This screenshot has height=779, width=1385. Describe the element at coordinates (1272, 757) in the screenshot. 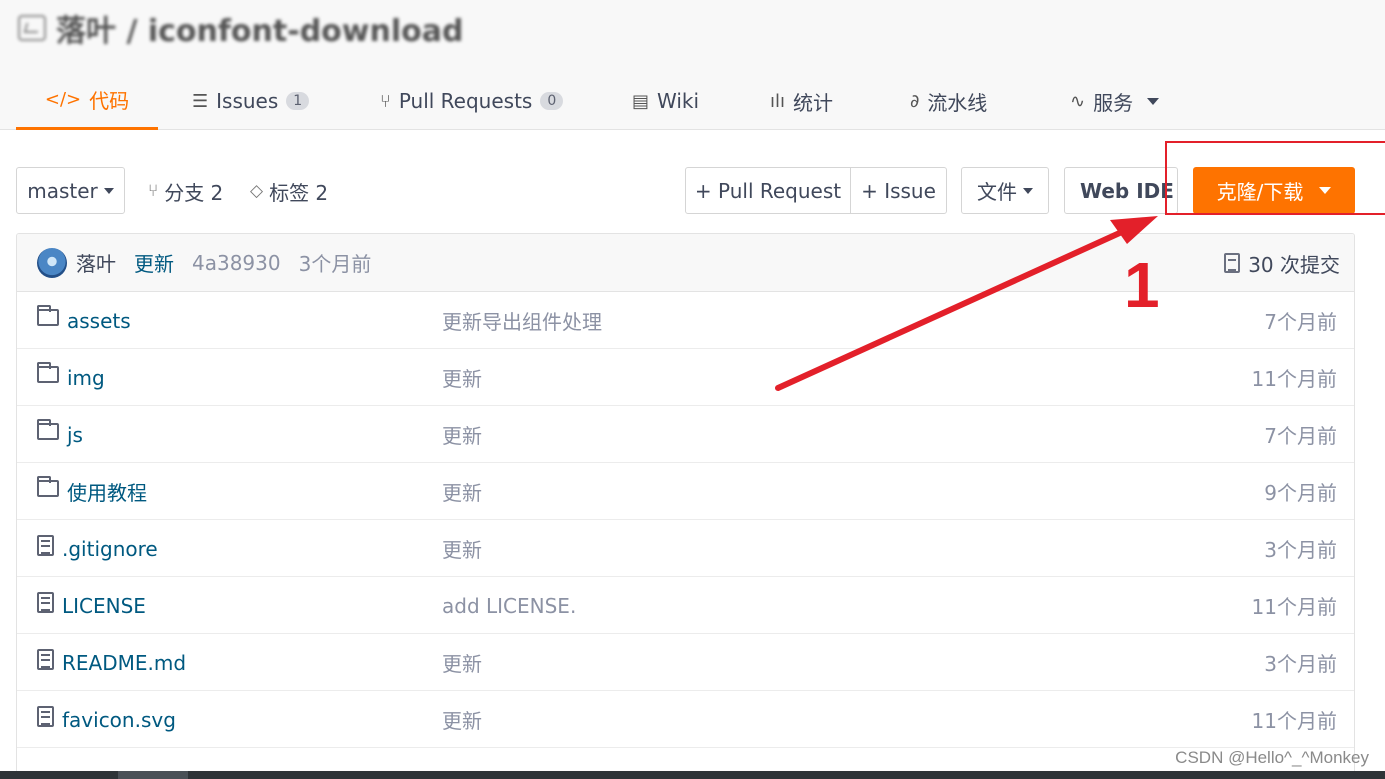

I see `watermark: CSDN @Hello^_^Monkey` at that location.